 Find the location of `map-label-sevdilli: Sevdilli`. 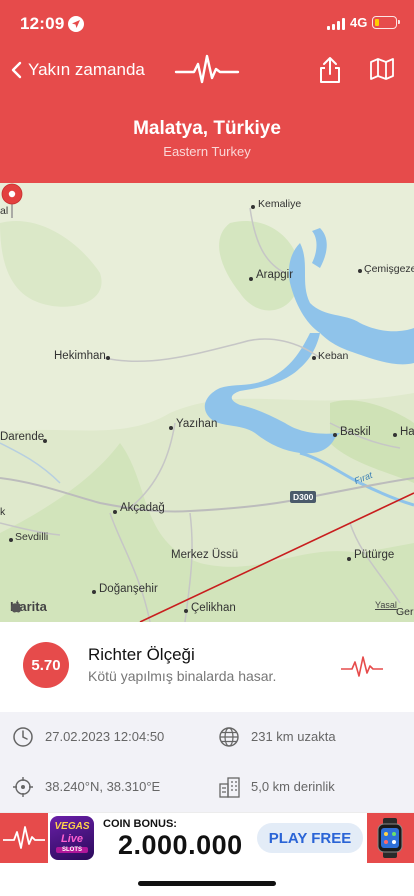

map-label-sevdilli: Sevdilli is located at coordinates (32, 537).